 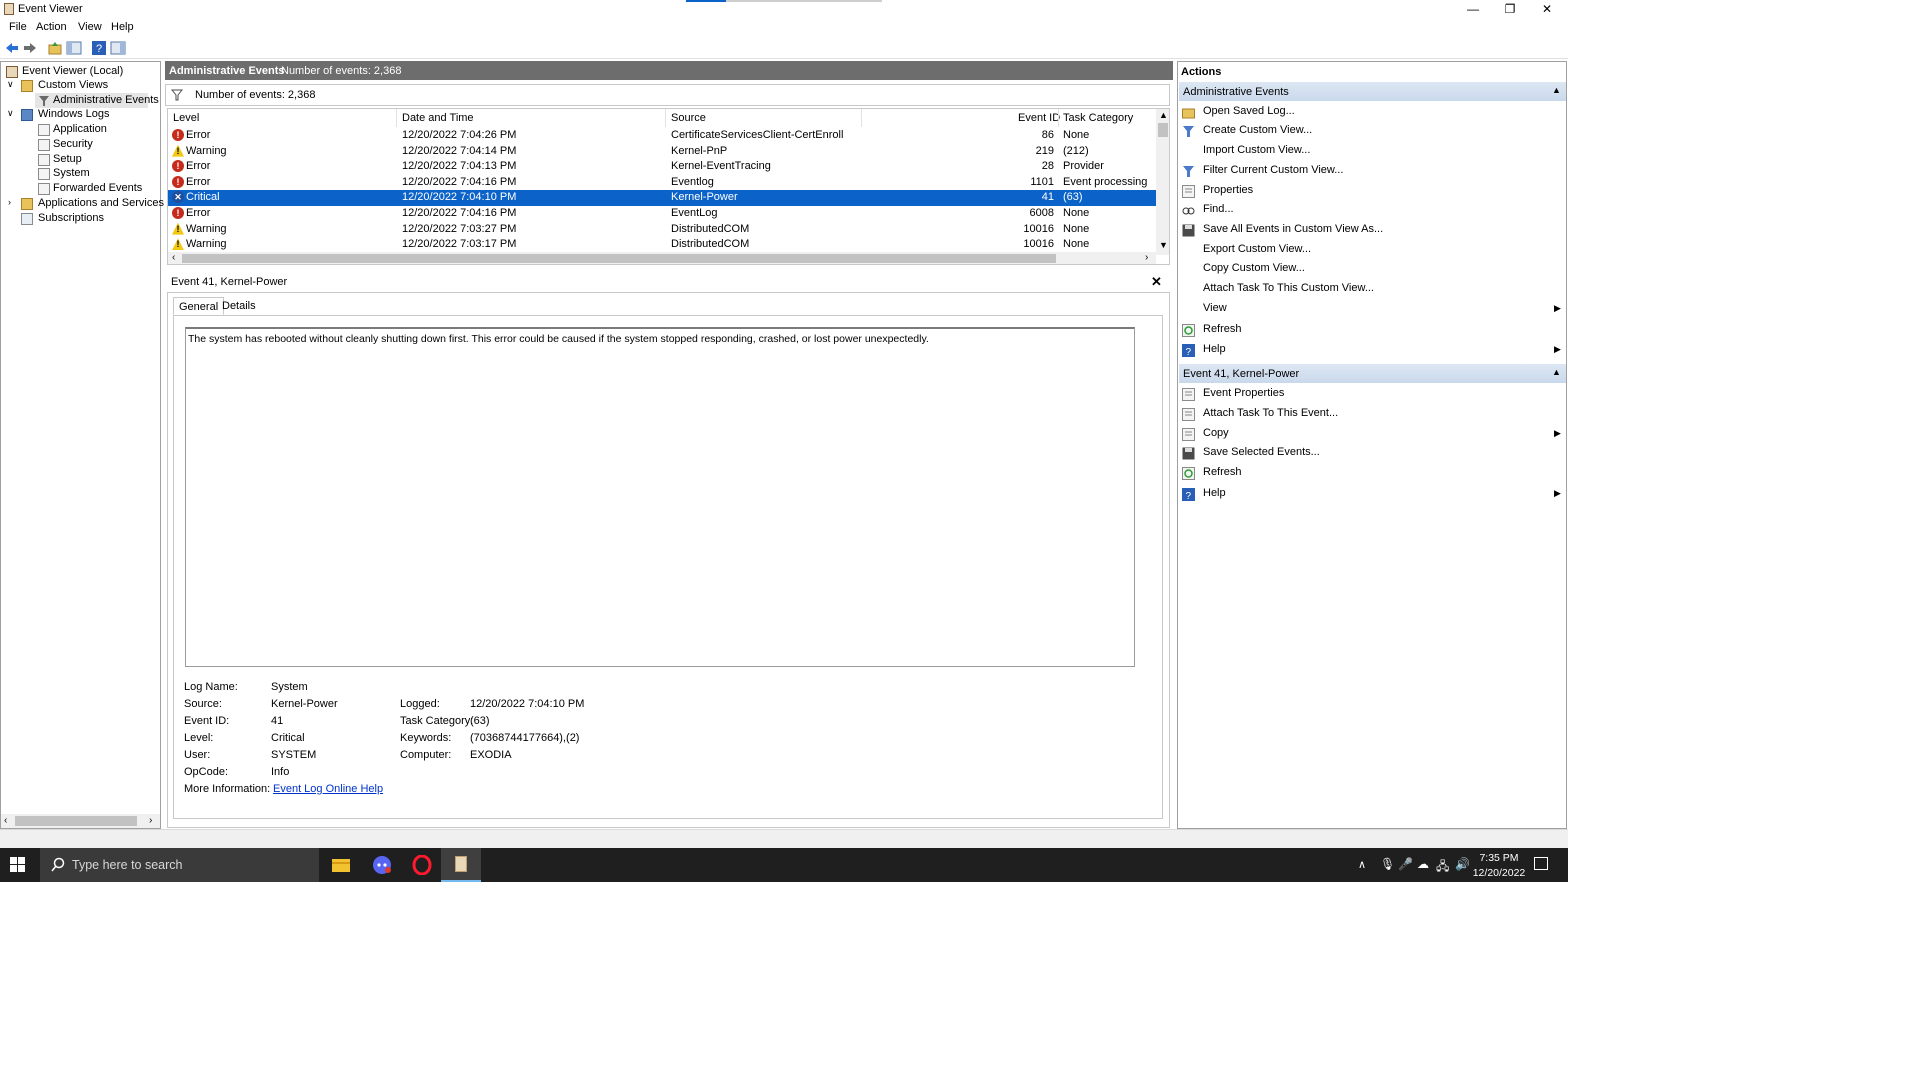 I want to click on clock-date: 12/20/2022, so click(x=1499, y=873).